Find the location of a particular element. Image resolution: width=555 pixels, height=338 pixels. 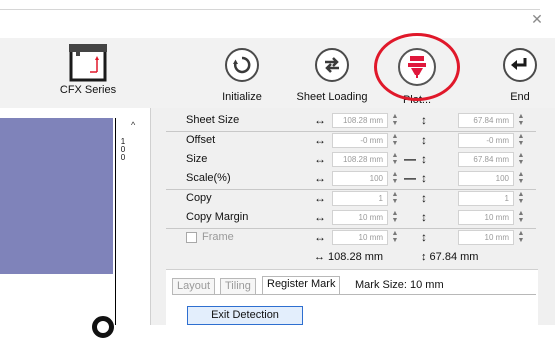

tab-layout: Layout is located at coordinates (194, 286).